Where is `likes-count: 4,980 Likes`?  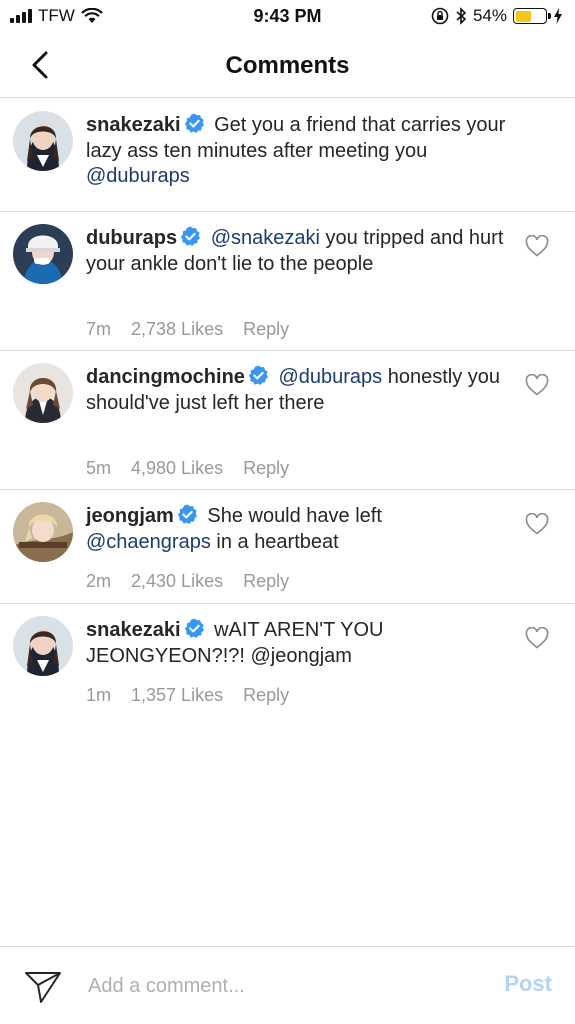 likes-count: 4,980 Likes is located at coordinates (177, 468).